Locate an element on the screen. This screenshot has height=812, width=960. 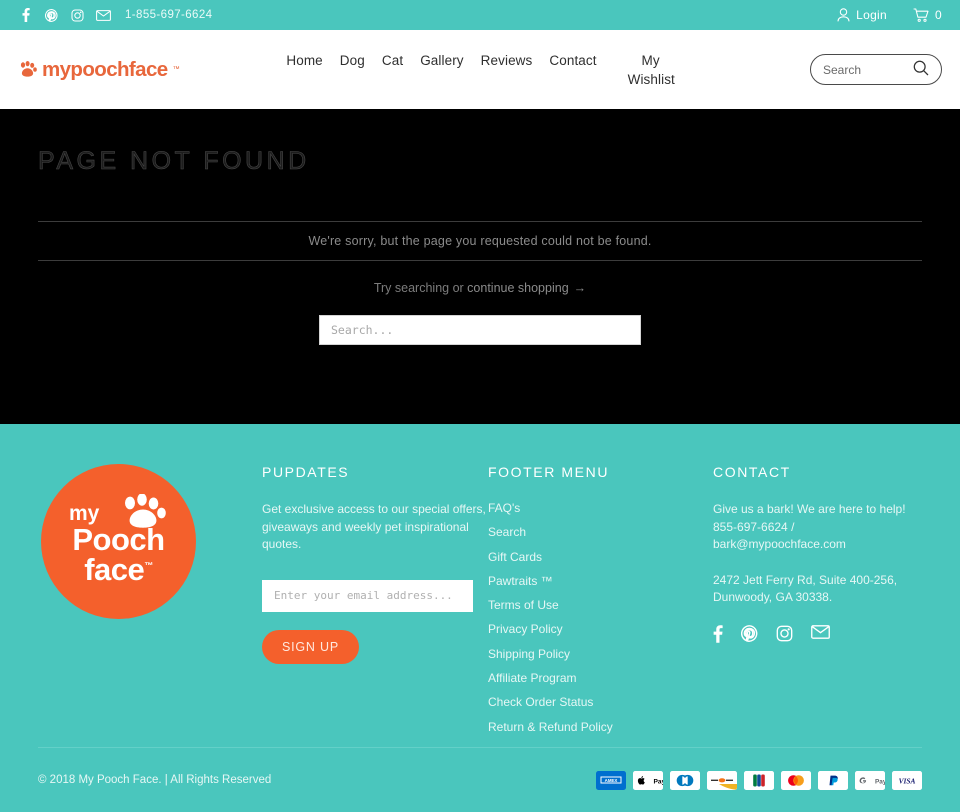
footer-link-check-order-status: Check Order Status is located at coordinates (600, 702).